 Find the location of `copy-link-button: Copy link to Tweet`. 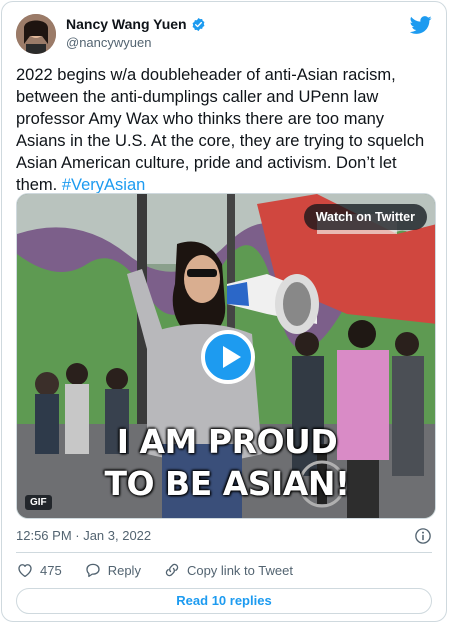

copy-link-button: Copy link to Tweet is located at coordinates (228, 570).